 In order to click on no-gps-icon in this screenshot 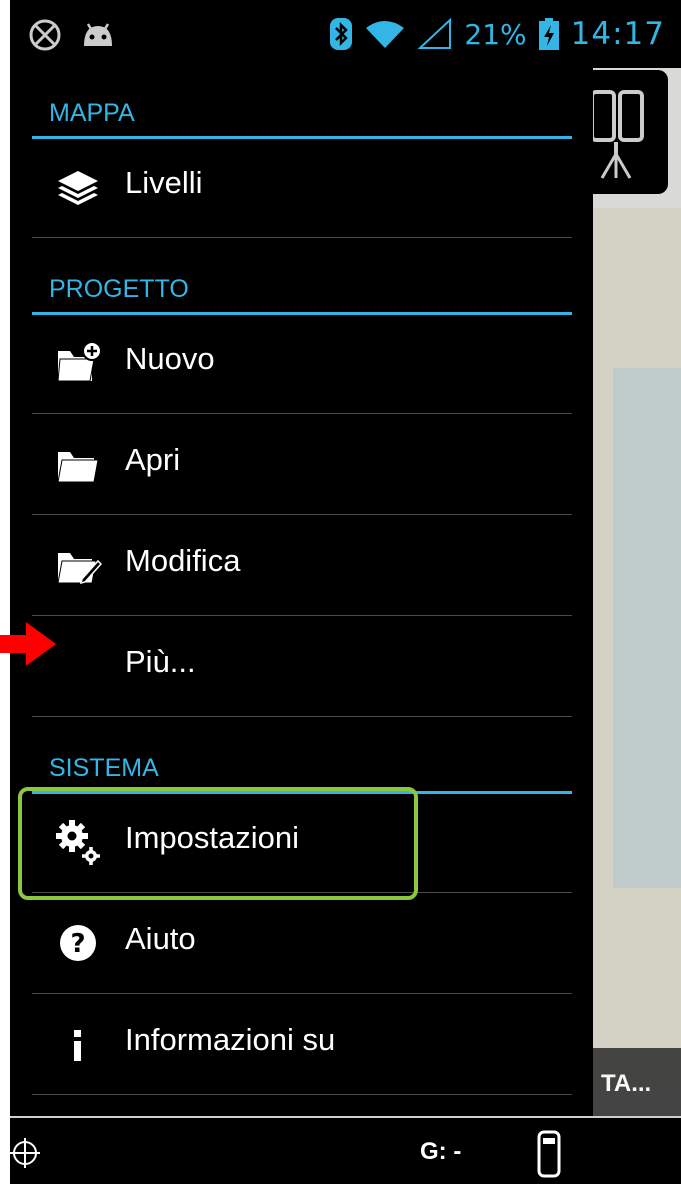, I will do `click(45, 35)`.